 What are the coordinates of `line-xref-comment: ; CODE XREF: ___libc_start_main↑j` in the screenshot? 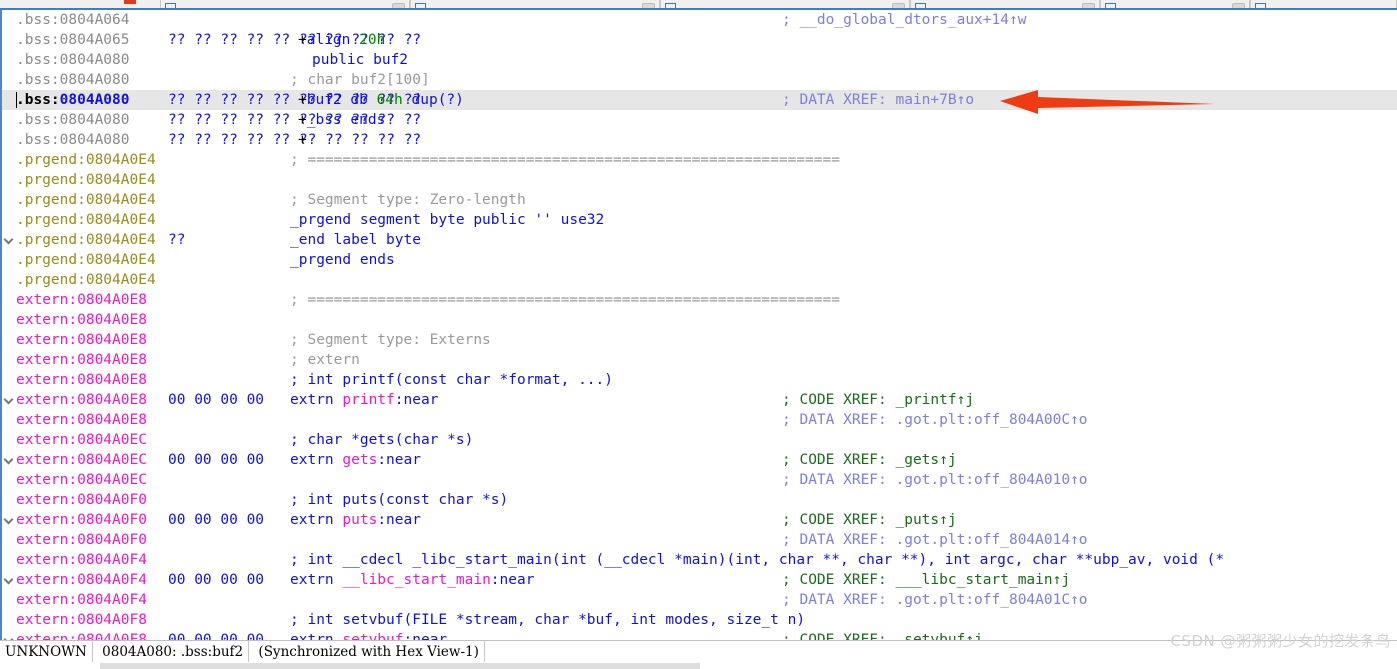 It's located at (926, 580).